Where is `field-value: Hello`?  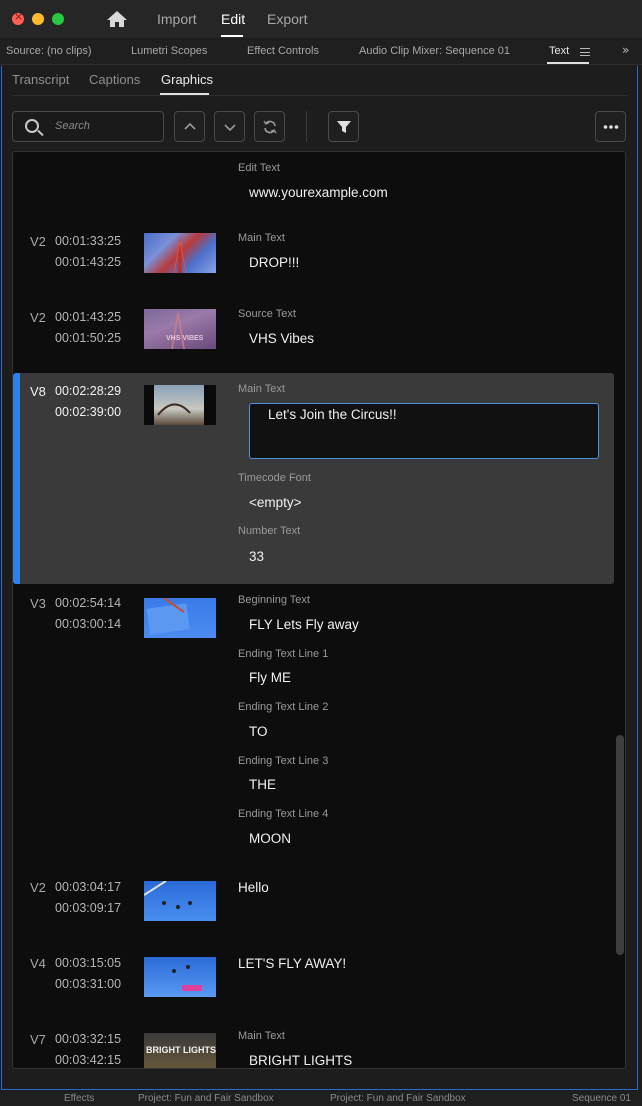 field-value: Hello is located at coordinates (253, 887).